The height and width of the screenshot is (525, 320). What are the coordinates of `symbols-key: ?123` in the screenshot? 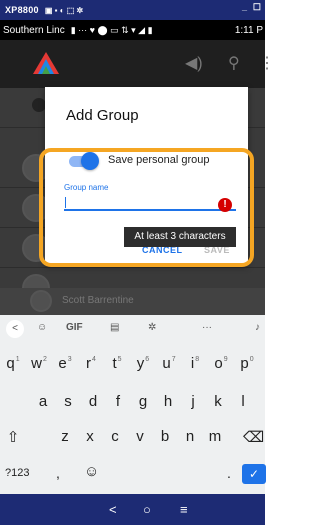 It's located at (17, 473).